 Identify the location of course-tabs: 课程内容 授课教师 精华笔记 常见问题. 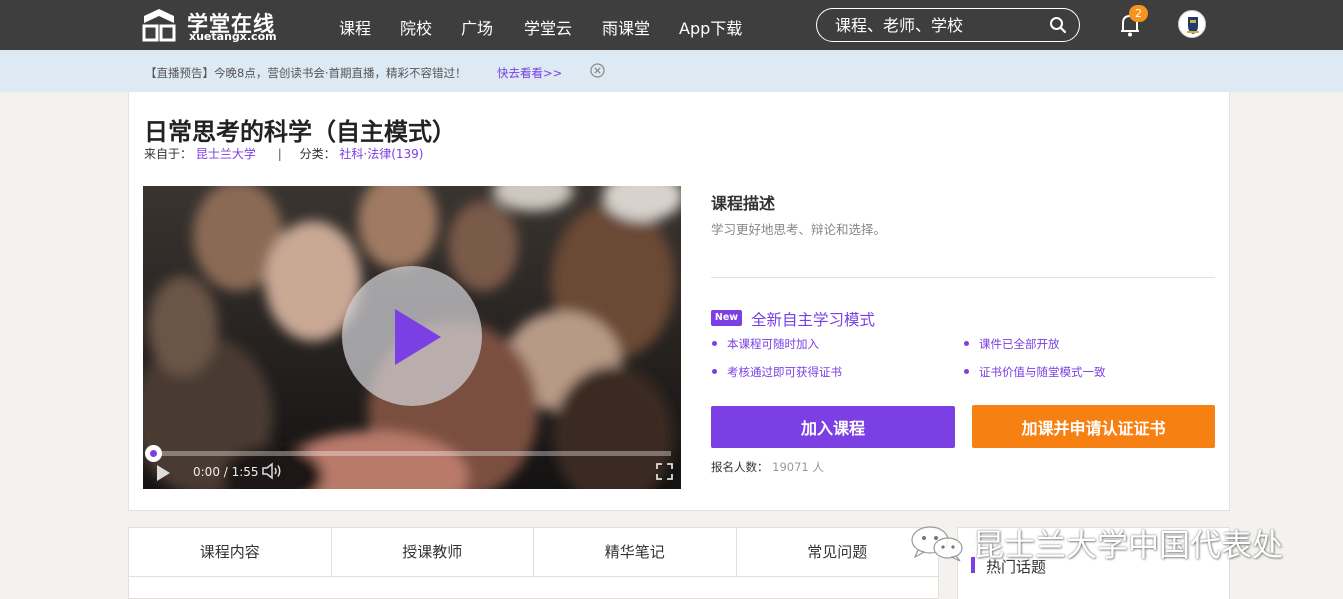
(533, 552).